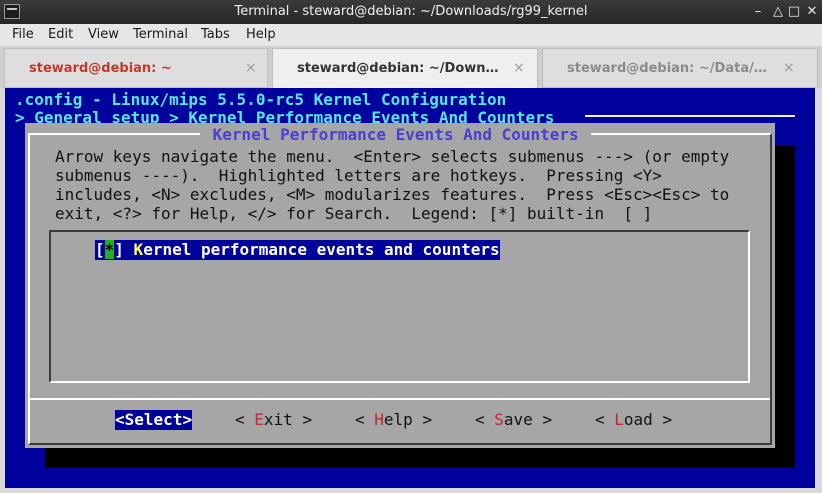  Describe the element at coordinates (321, 249) in the screenshot. I see `item-label: ernel performance events and counters` at that location.